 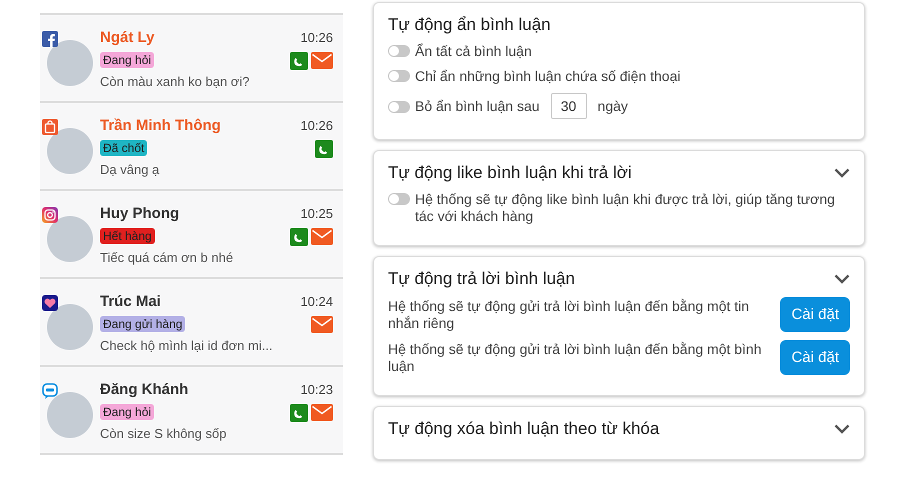 I want to click on conversation-item: Trúc Mai Đang gửi hàng Check hộ mình lại id đơn mi... 10:24, so click(x=191, y=323).